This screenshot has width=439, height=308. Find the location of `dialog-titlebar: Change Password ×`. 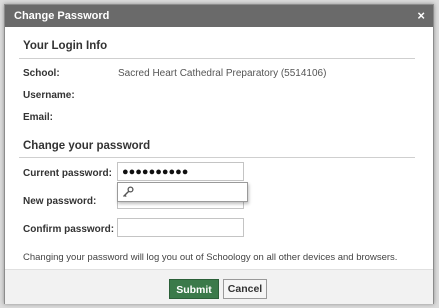

dialog-titlebar: Change Password × is located at coordinates (219, 16).